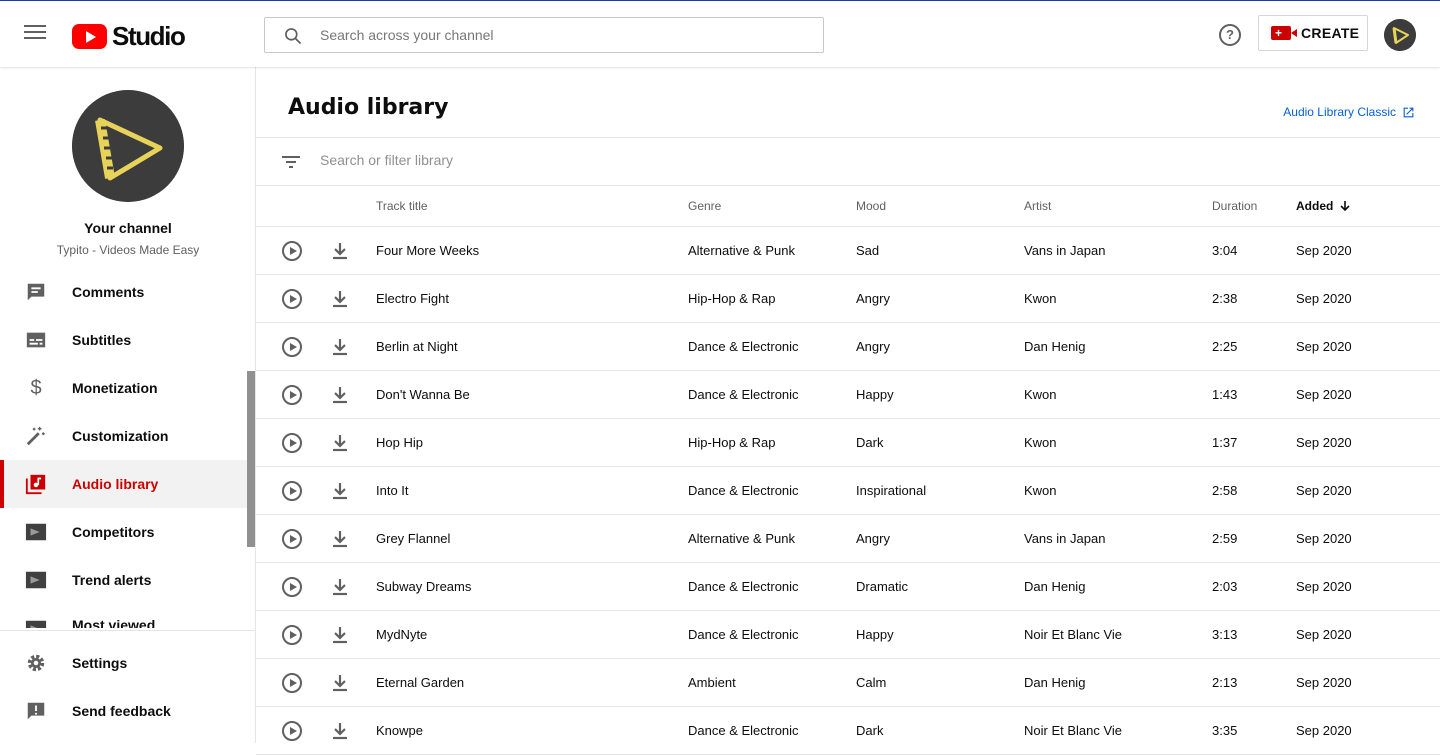 This screenshot has width=1440, height=755. Describe the element at coordinates (424, 586) in the screenshot. I see `track-title: Subway Dreams` at that location.